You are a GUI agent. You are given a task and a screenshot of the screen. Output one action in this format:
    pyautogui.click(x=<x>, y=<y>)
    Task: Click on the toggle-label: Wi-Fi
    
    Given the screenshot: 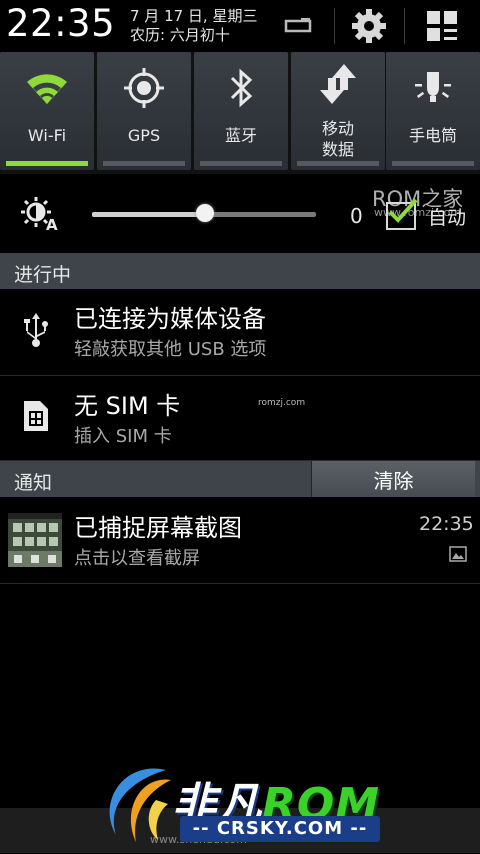 What is the action you would take?
    pyautogui.click(x=47, y=135)
    